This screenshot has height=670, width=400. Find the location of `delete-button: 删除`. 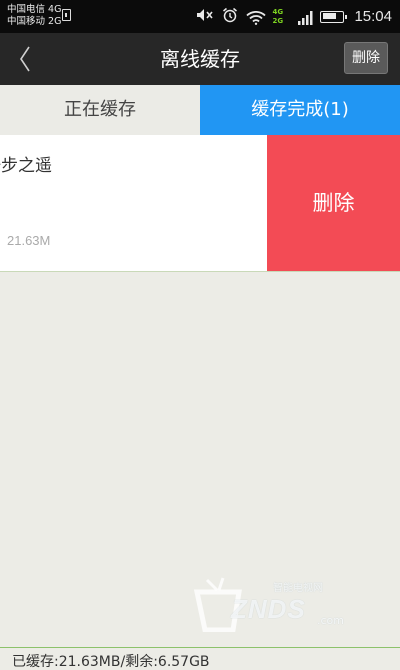

delete-button: 删除 is located at coordinates (366, 58).